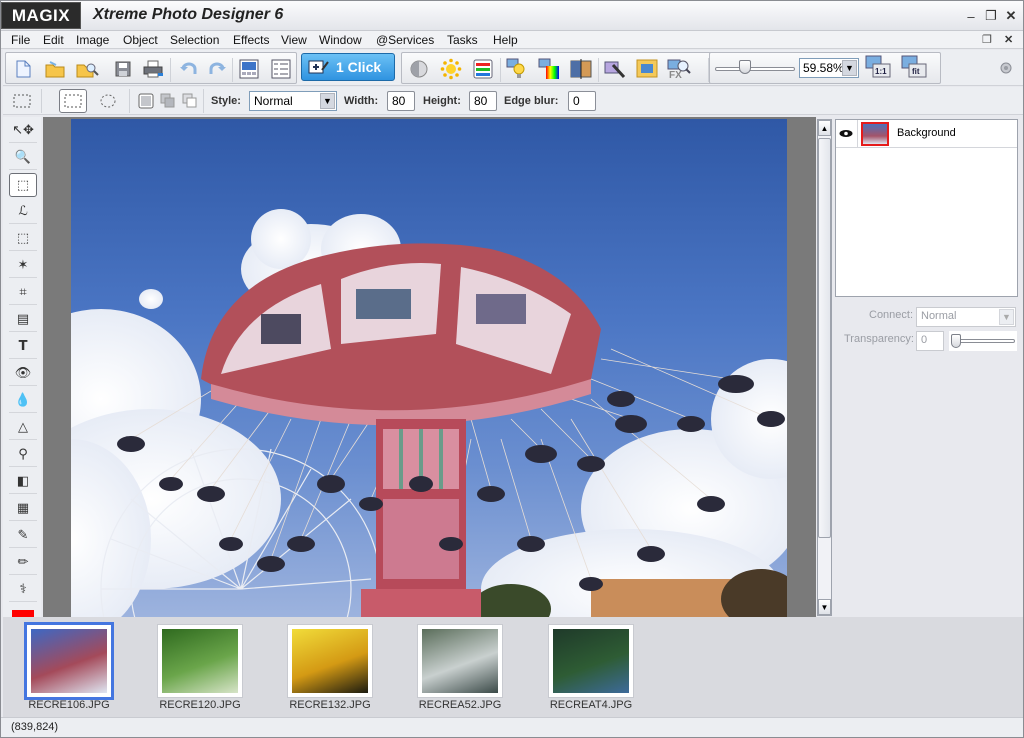 The width and height of the screenshot is (1024, 738). What do you see at coordinates (824, 128) in the screenshot?
I see `scroll-up-button: ▲` at bounding box center [824, 128].